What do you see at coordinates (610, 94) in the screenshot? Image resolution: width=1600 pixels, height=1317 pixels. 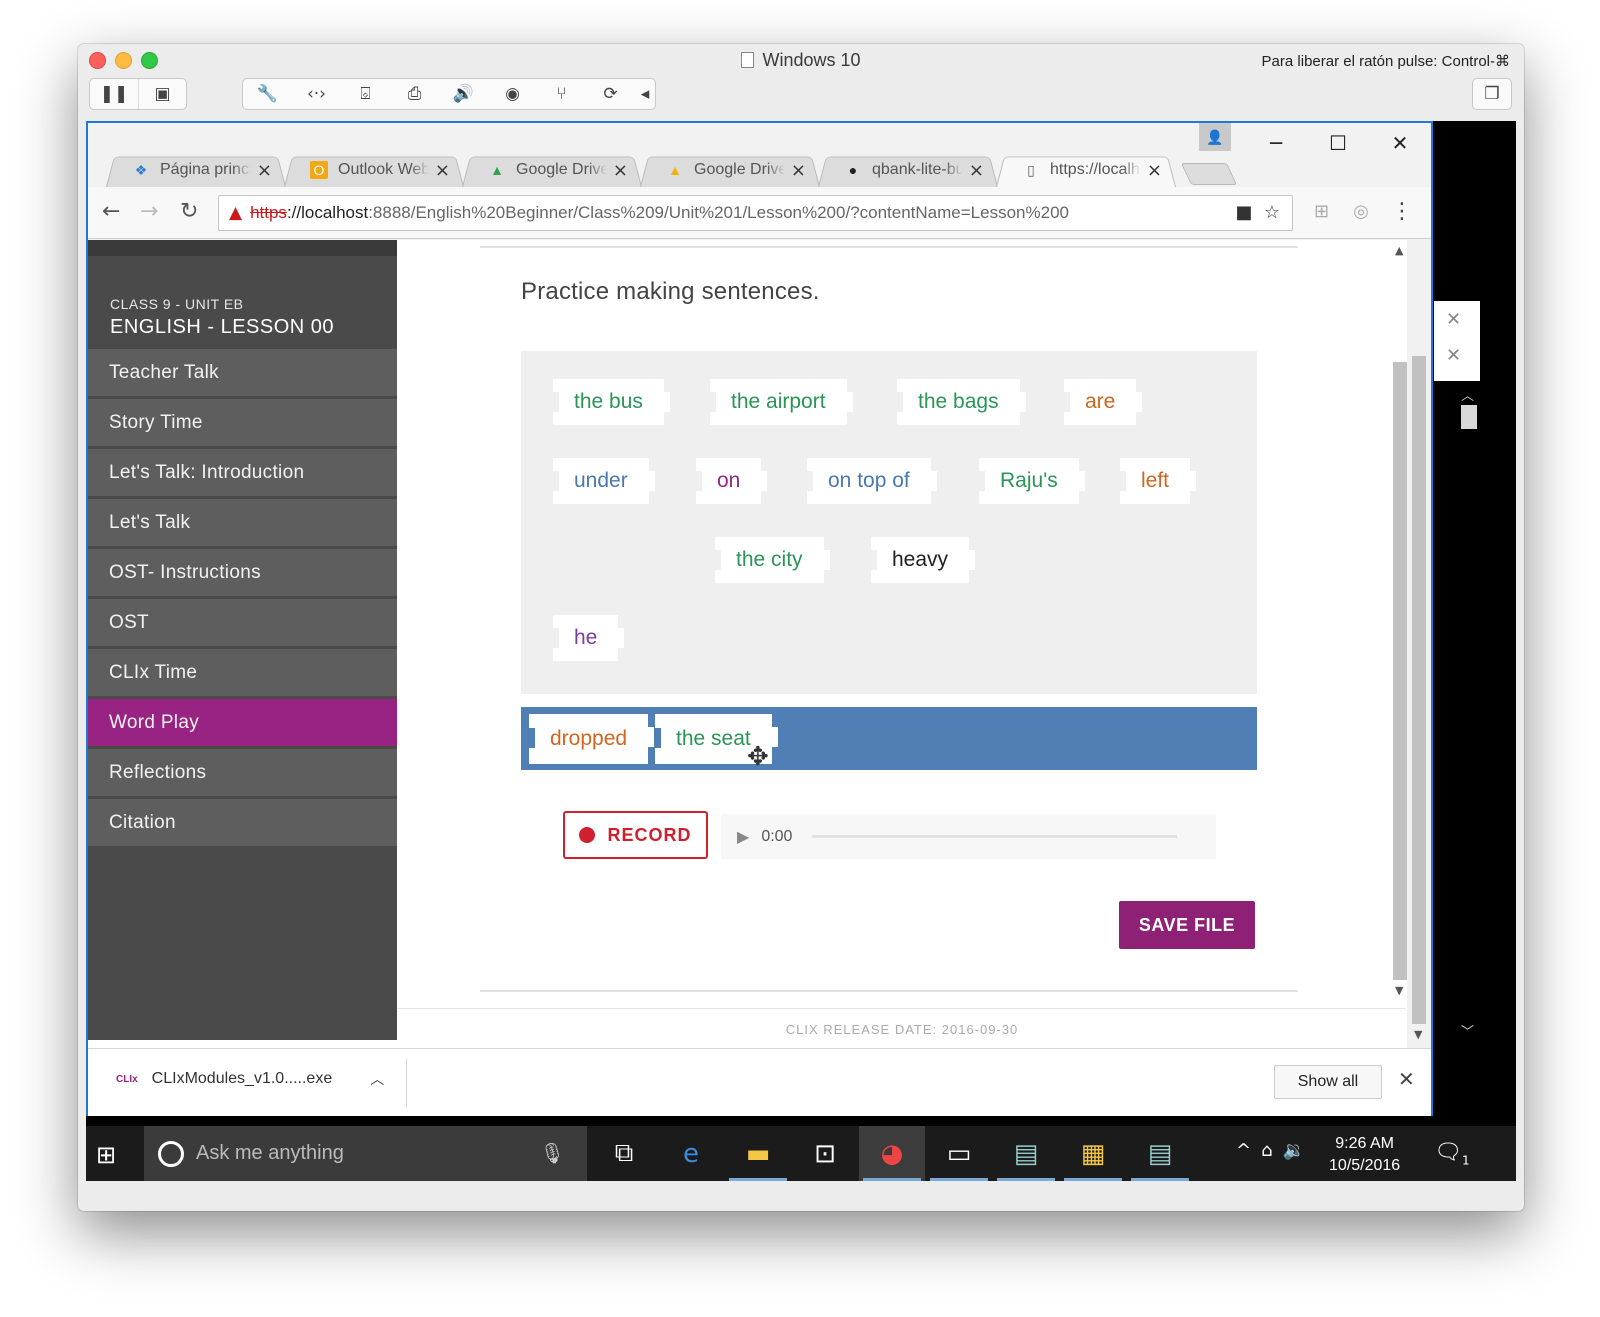 I see `sync-icon: ⟳` at bounding box center [610, 94].